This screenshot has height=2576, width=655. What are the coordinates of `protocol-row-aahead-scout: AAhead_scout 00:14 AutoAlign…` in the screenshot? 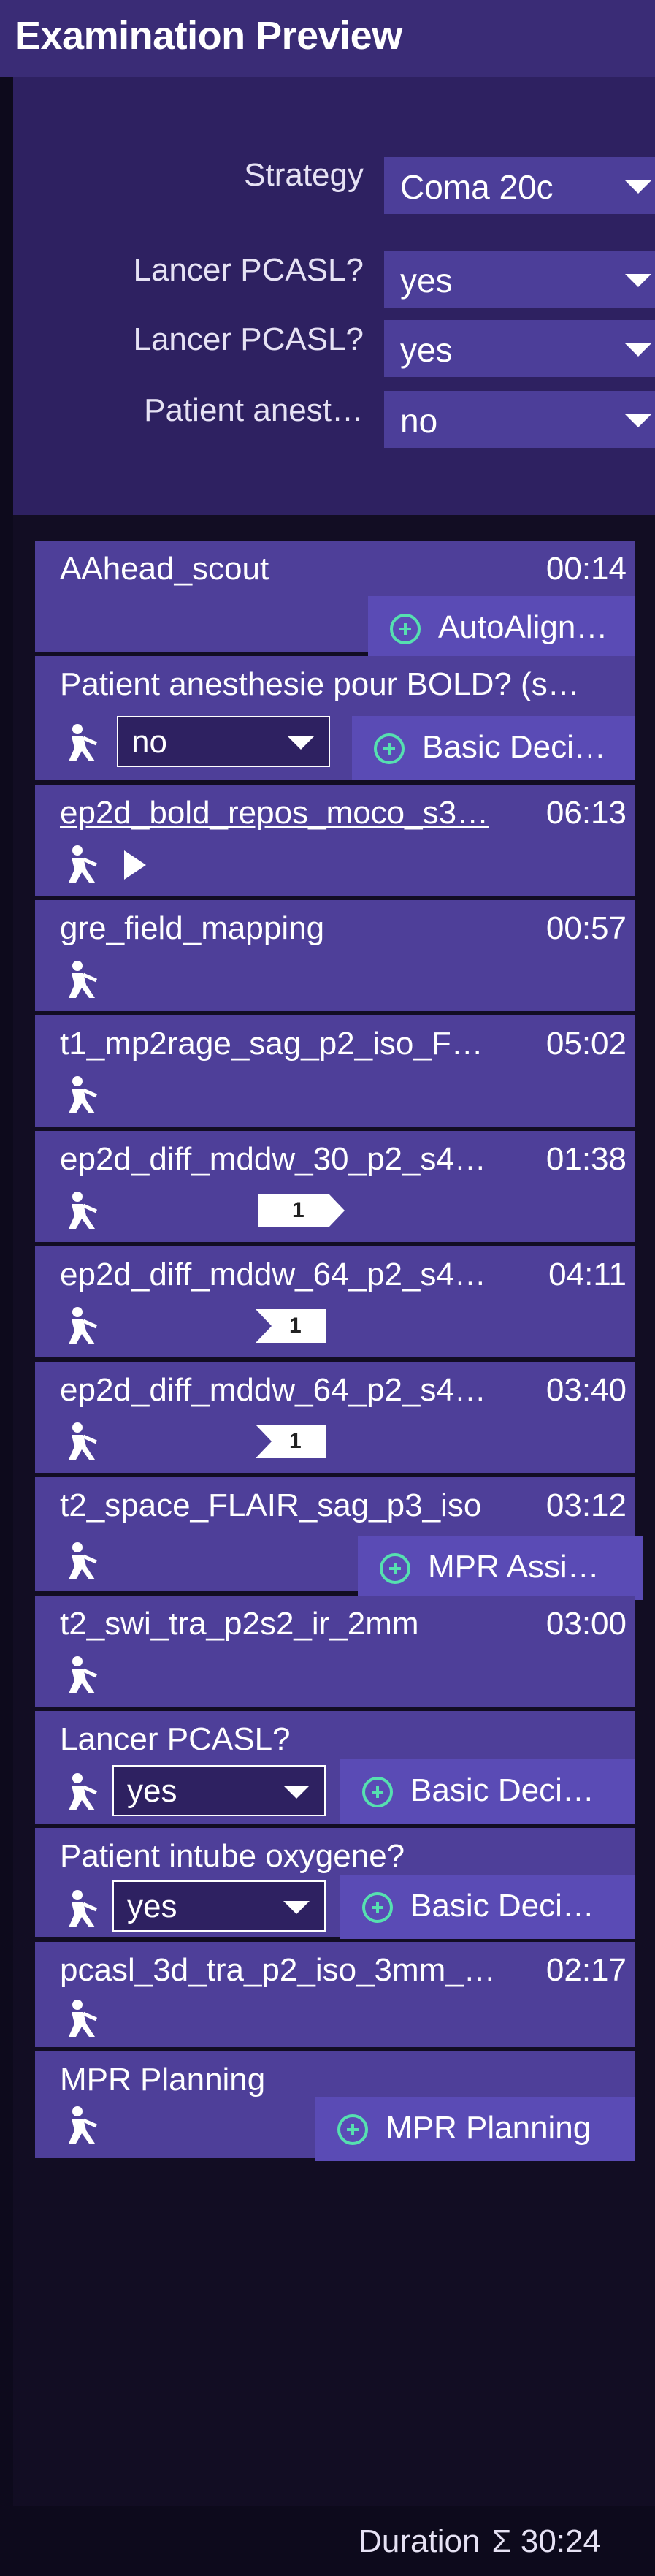 It's located at (335, 600).